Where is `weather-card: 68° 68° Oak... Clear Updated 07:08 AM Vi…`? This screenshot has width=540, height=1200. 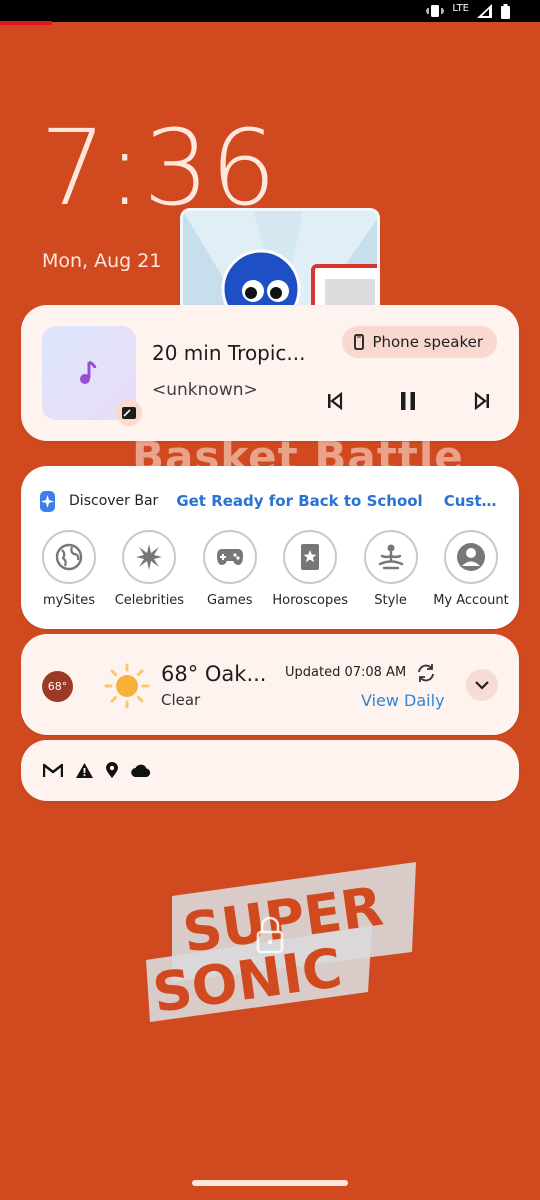 weather-card: 68° 68° Oak... Clear Updated 07:08 AM Vi… is located at coordinates (270, 684).